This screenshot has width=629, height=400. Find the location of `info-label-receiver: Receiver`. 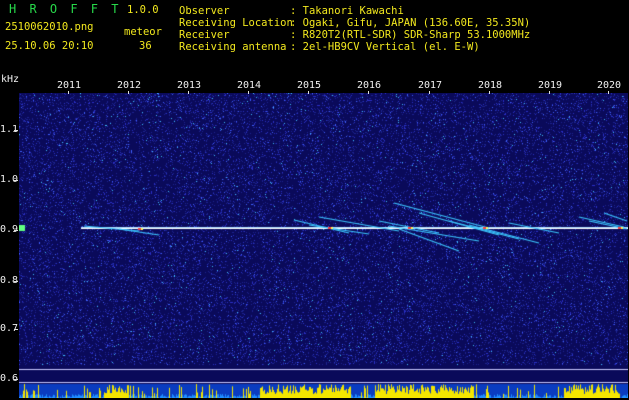

info-label-receiver: Receiver is located at coordinates (204, 35).